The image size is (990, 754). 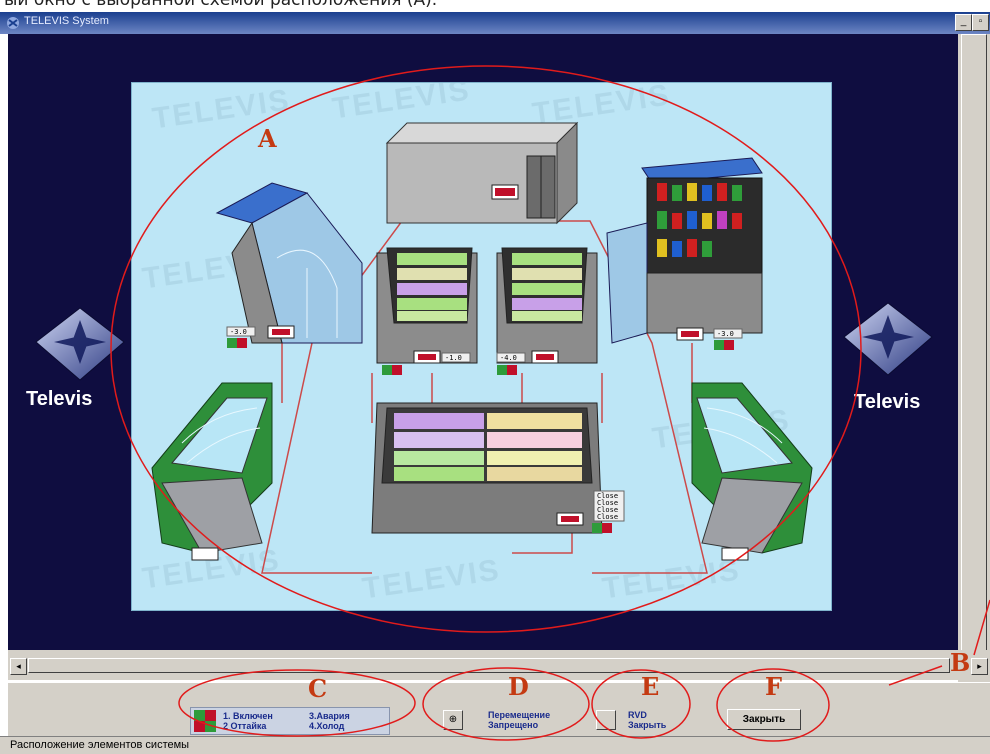 What do you see at coordinates (100, 745) in the screenshot?
I see `status-text: Расположение элементов системы` at bounding box center [100, 745].